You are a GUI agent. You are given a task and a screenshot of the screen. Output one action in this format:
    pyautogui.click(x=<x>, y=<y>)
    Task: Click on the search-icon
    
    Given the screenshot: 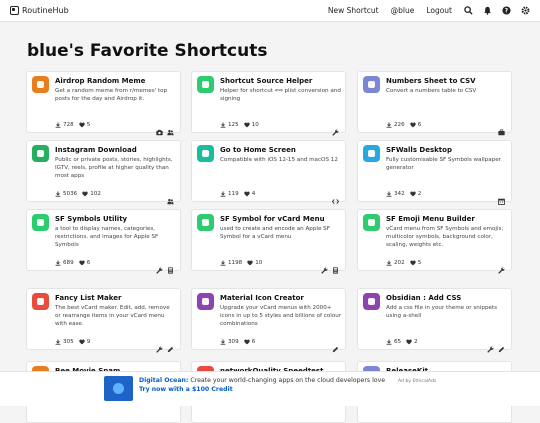 What is the action you would take?
    pyautogui.click(x=468, y=10)
    